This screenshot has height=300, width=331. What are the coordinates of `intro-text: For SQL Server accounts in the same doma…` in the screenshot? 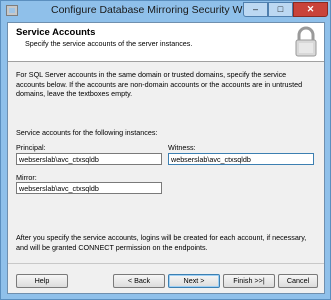 It's located at (159, 84).